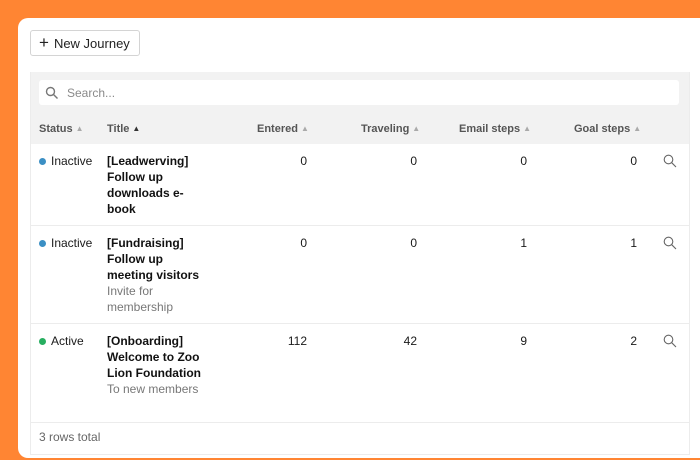  I want to click on new-journey-button: + New Journey, so click(85, 43).